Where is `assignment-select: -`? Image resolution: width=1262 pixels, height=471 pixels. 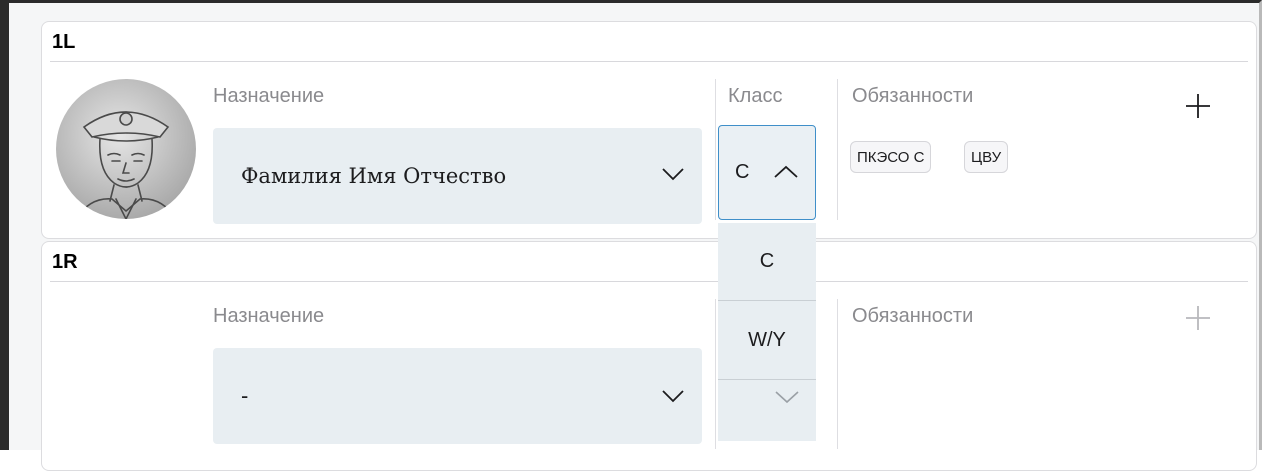
assignment-select: - is located at coordinates (457, 396).